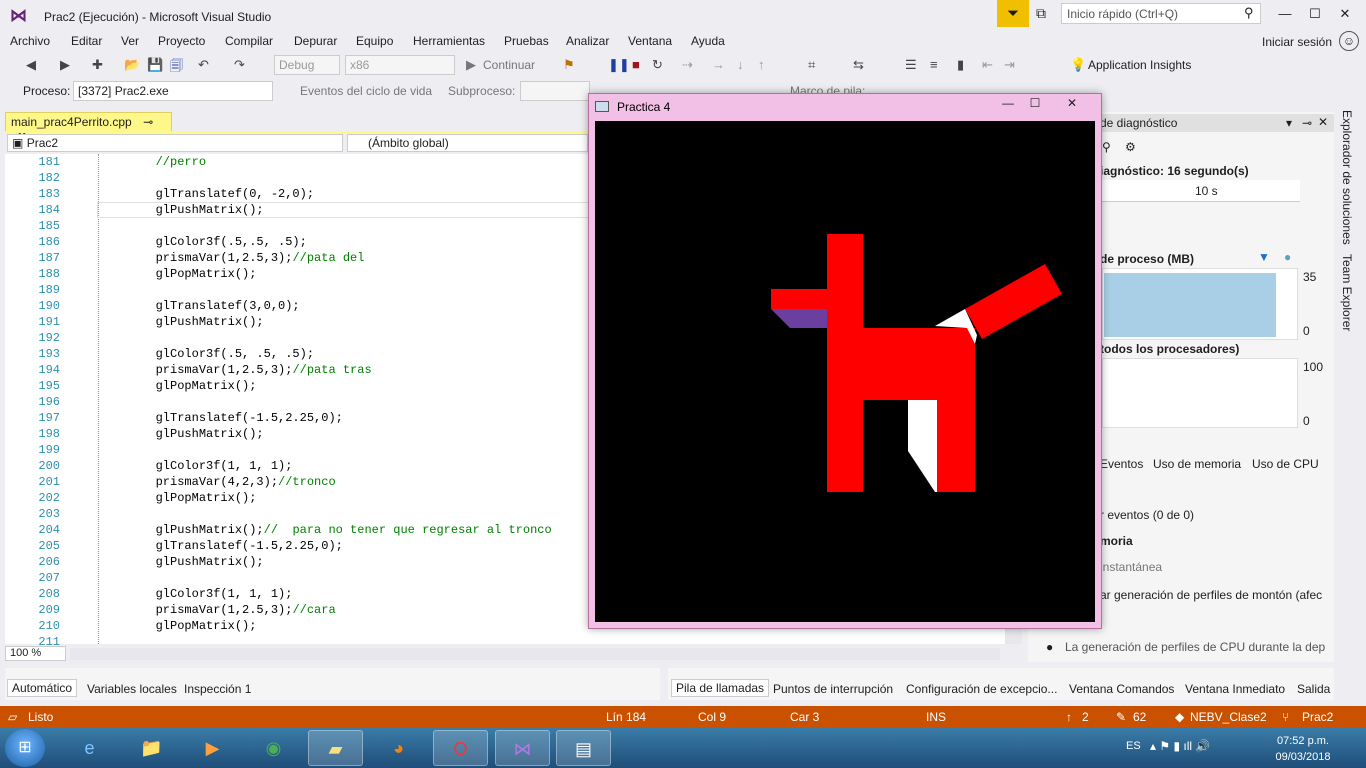 This screenshot has height=768, width=1366. What do you see at coordinates (1035, 103) in the screenshot?
I see `gl-maximize-button: ☐` at bounding box center [1035, 103].